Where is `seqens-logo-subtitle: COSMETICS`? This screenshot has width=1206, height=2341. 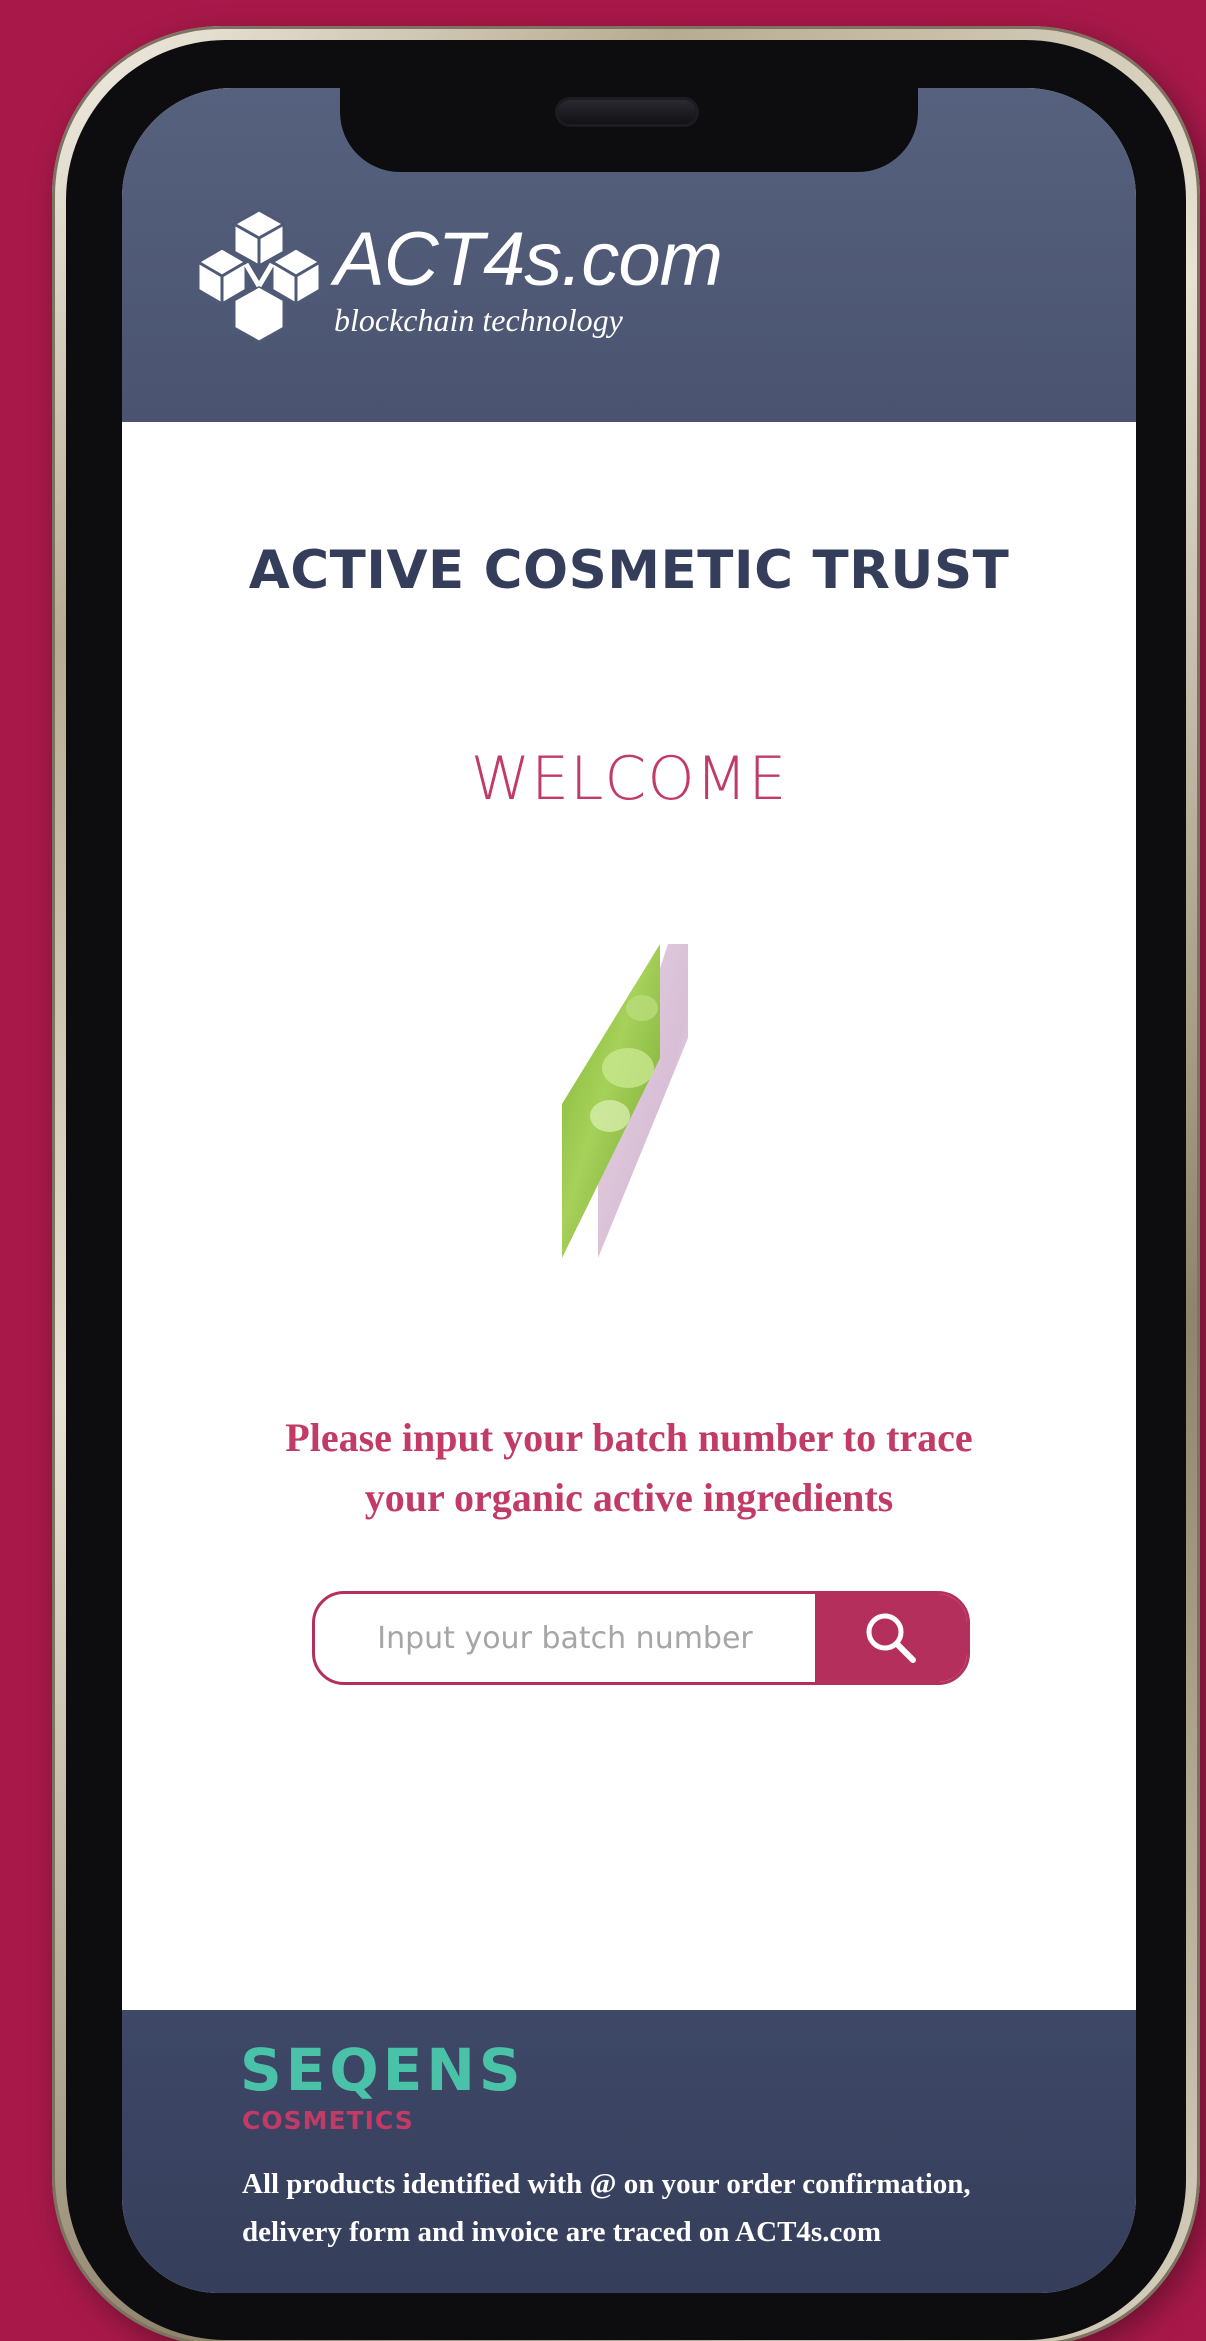 seqens-logo-subtitle: COSMETICS is located at coordinates (328, 2120).